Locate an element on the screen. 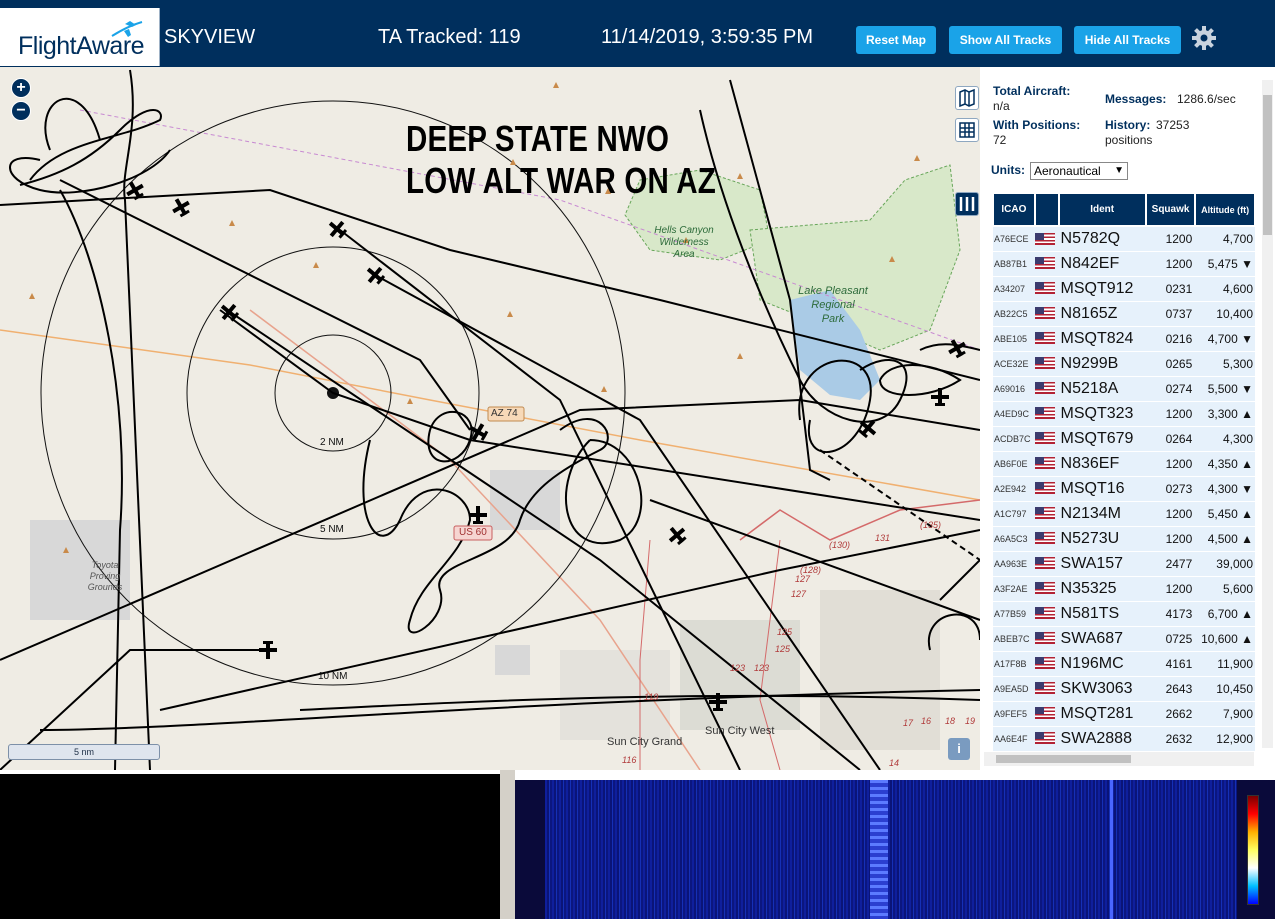 The height and width of the screenshot is (919, 1275). waterfall-display is located at coordinates (891, 849).